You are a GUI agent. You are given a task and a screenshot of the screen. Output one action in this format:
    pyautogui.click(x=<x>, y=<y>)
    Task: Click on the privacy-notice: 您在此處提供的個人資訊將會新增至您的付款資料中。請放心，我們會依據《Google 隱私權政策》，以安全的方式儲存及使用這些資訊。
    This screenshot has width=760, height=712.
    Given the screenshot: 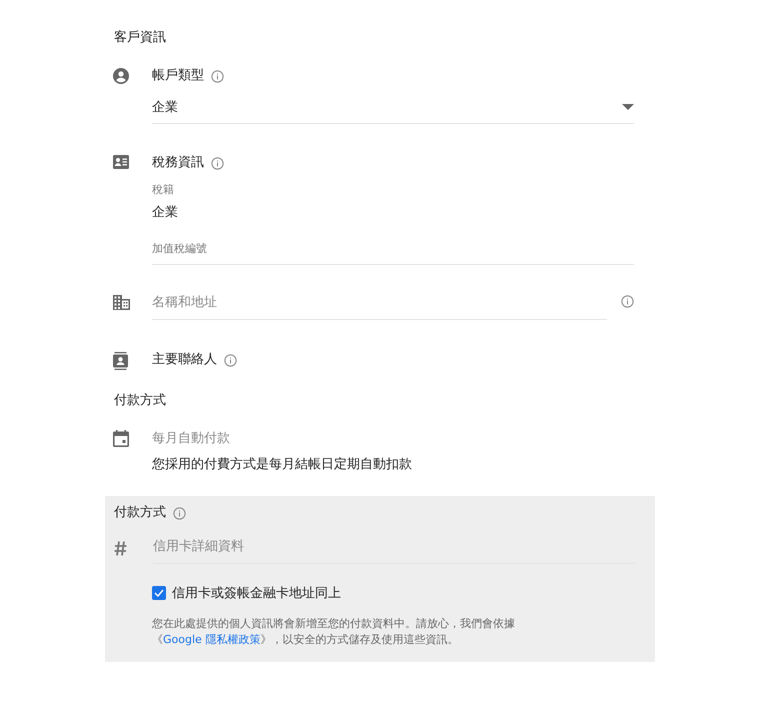 What is the action you would take?
    pyautogui.click(x=334, y=632)
    